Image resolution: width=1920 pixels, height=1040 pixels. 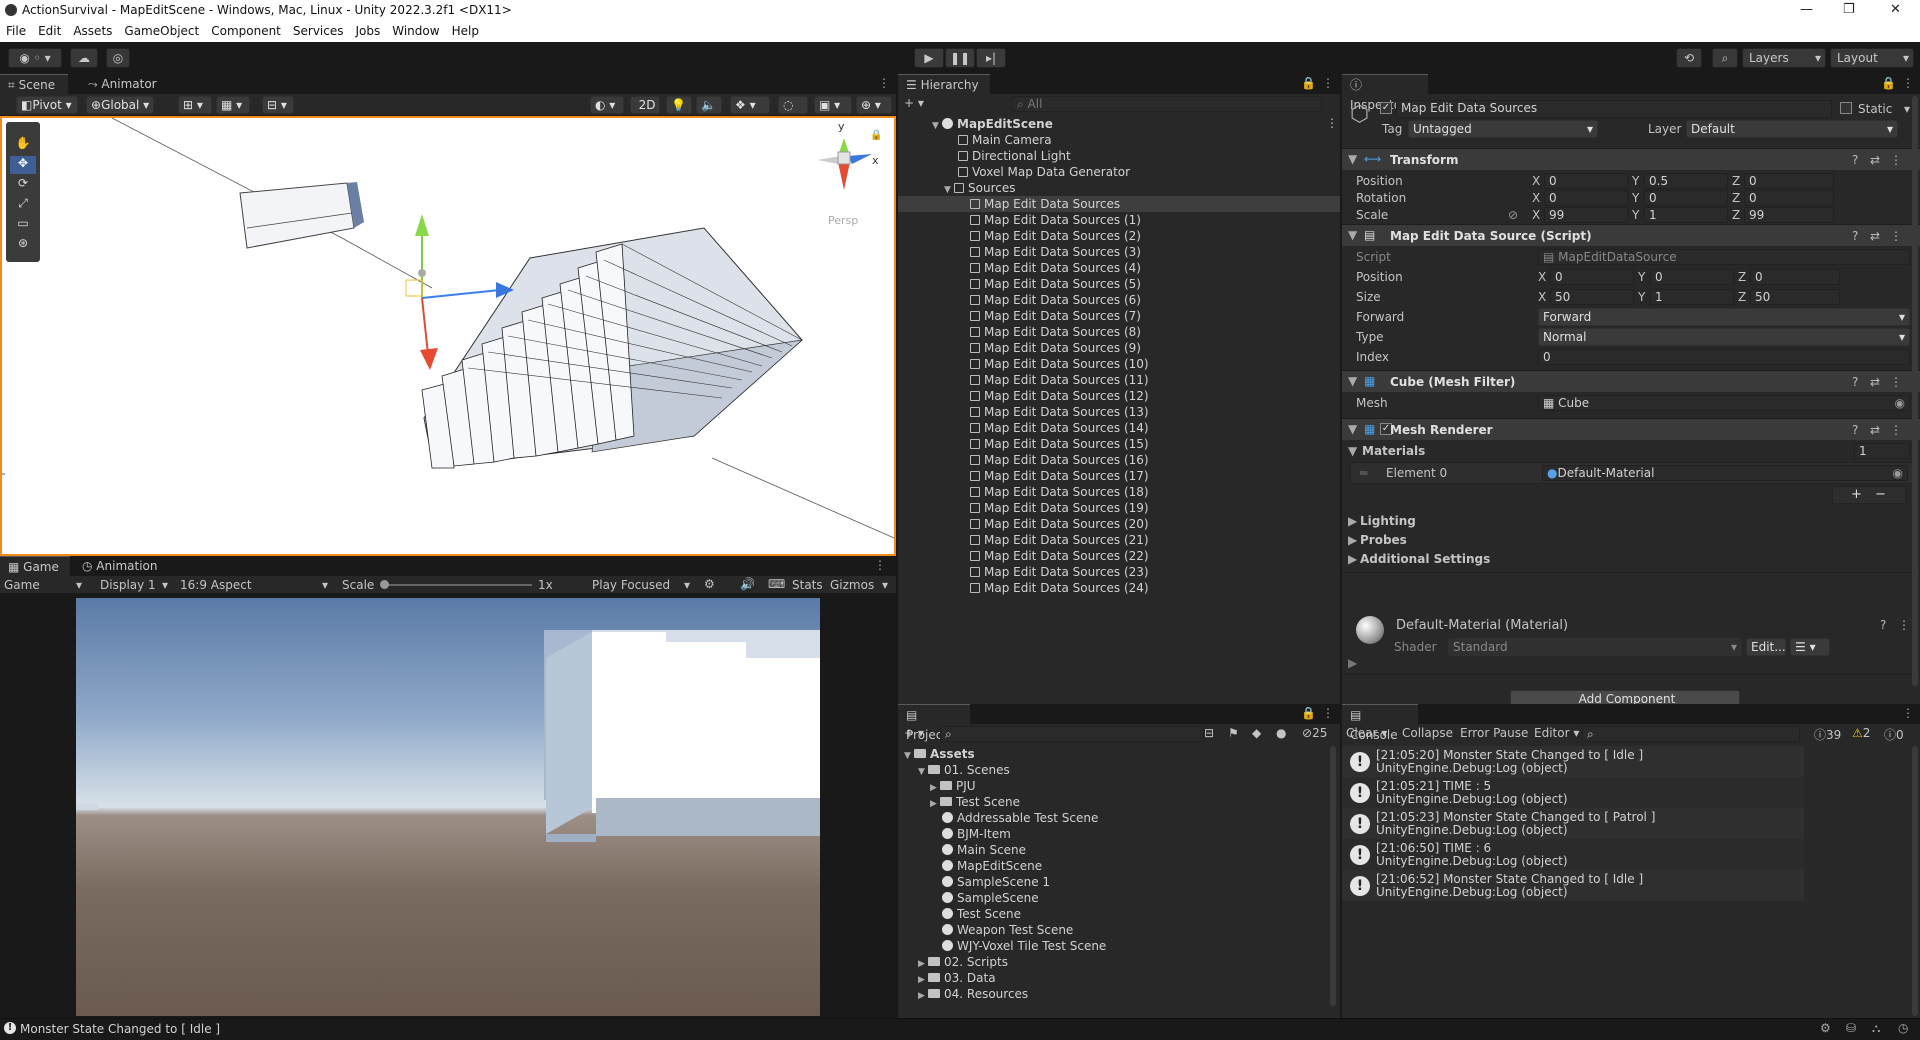 I want to click on hierarchy-item: Map Edit Data Sources (4), so click(x=1055, y=268).